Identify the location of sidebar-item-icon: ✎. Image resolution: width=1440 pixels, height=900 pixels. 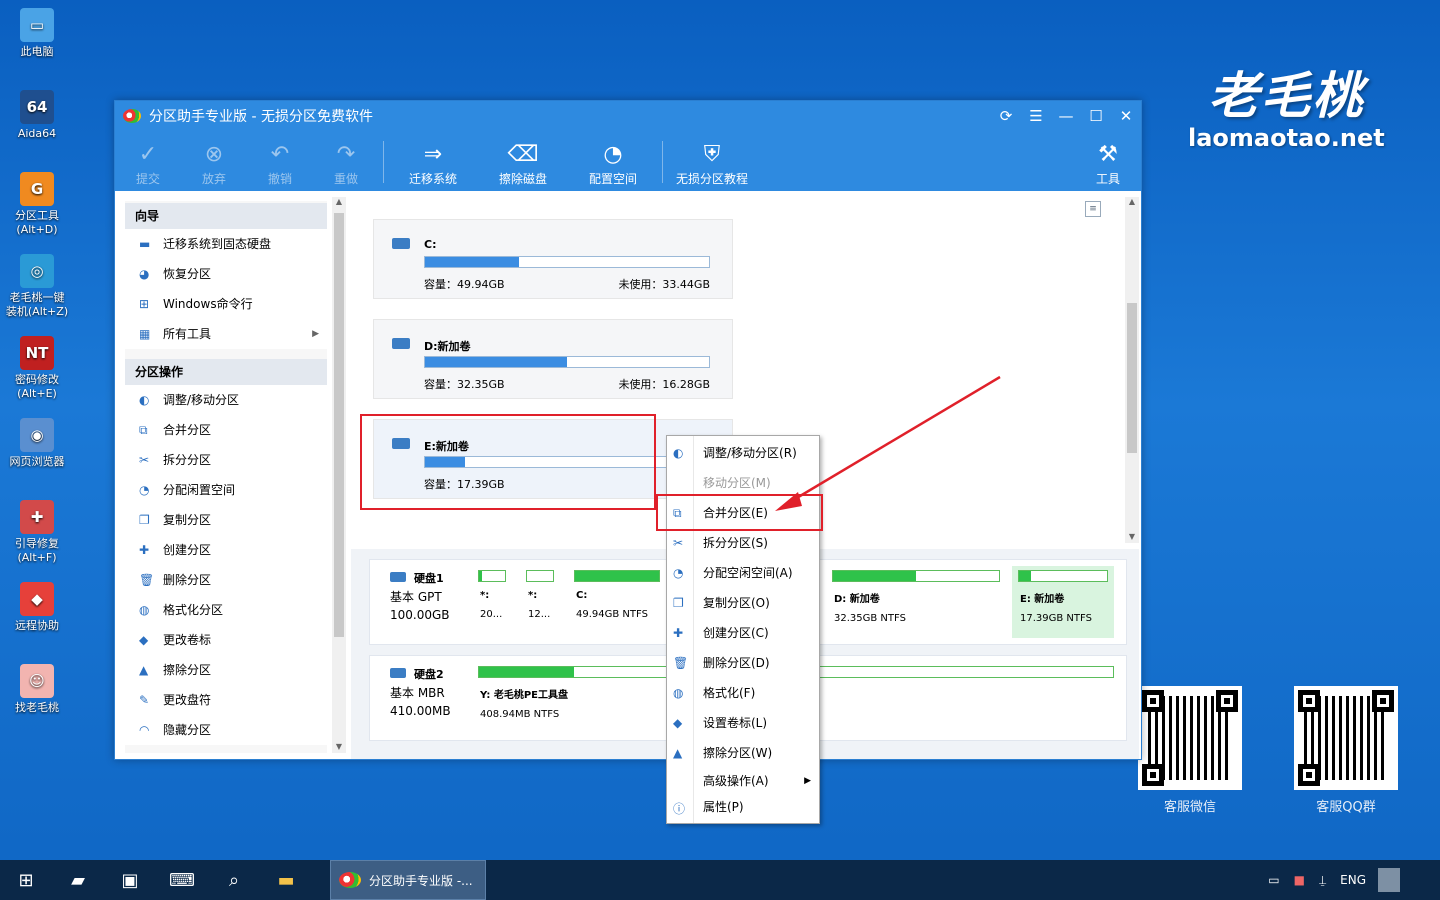
(144, 700).